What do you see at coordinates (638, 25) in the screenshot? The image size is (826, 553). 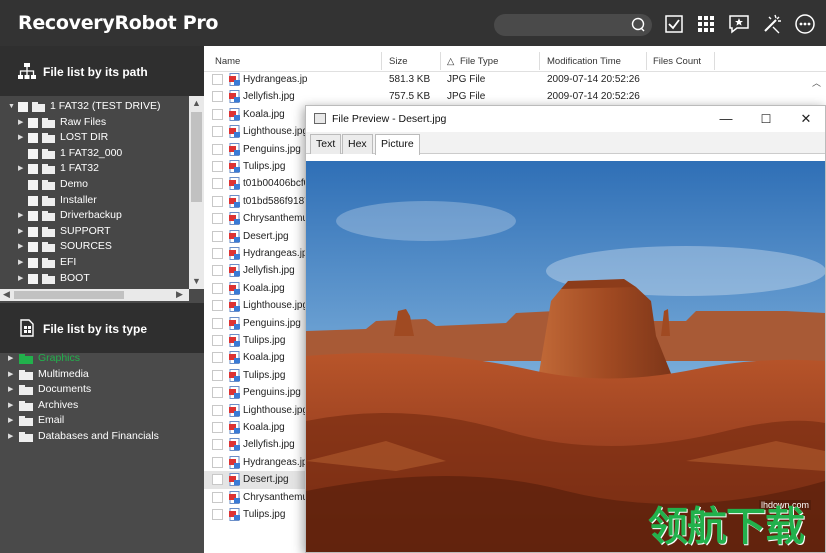 I see `search-icon` at bounding box center [638, 25].